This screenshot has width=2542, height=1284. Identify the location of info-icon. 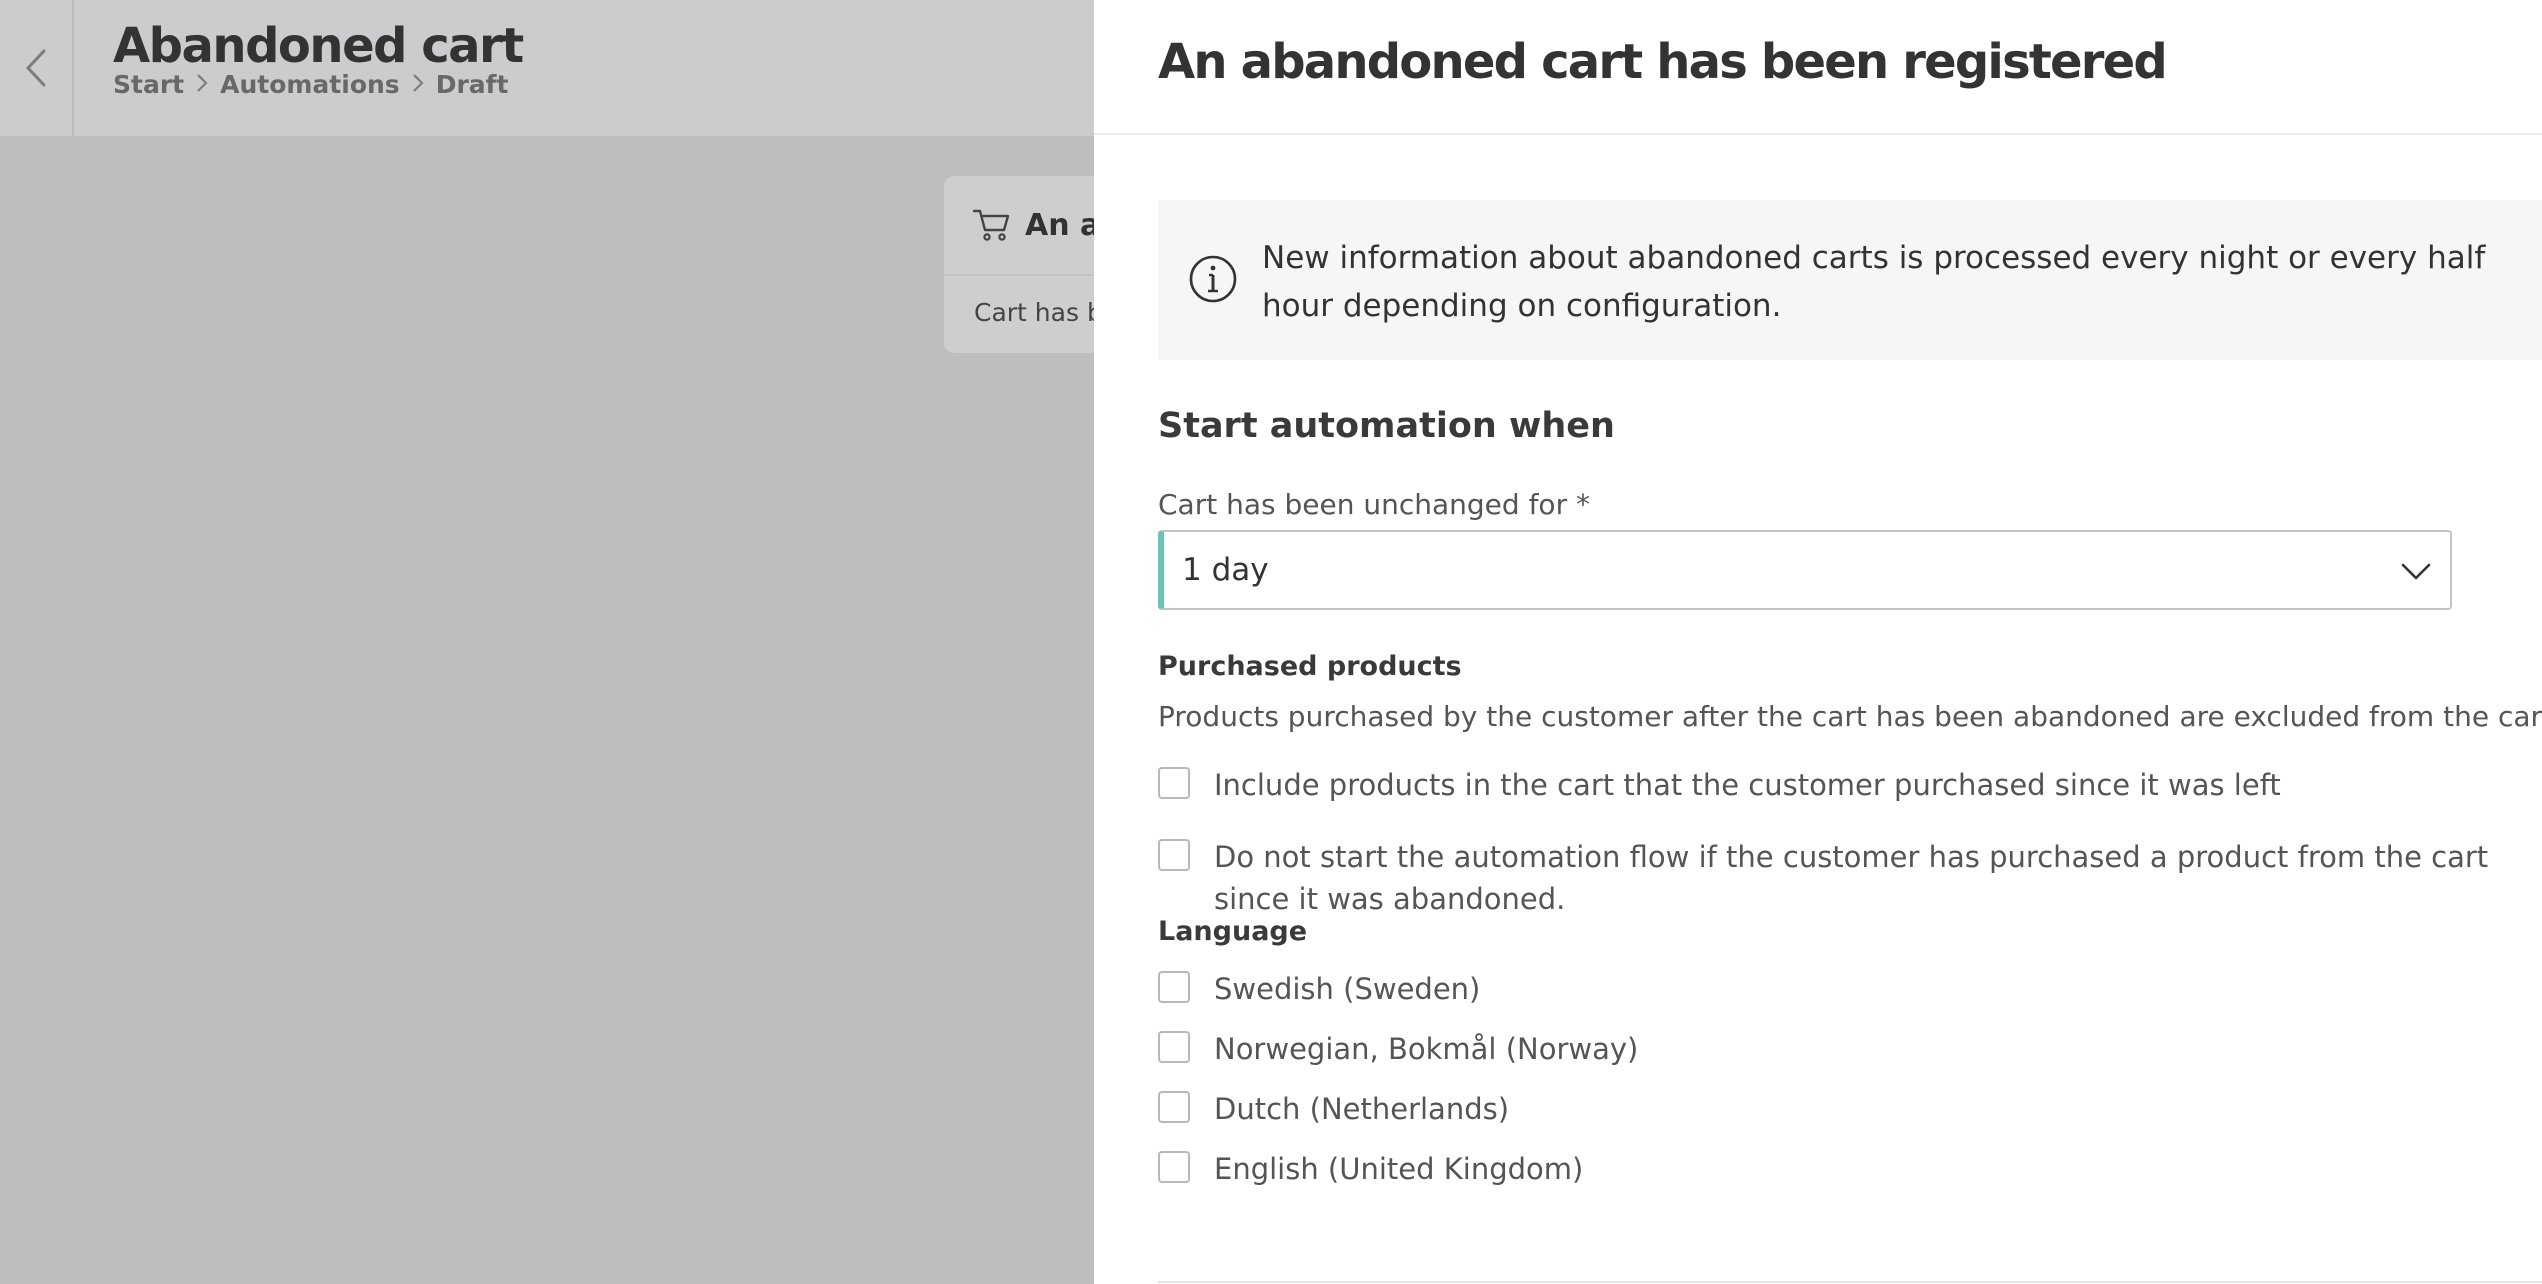
(1213, 279).